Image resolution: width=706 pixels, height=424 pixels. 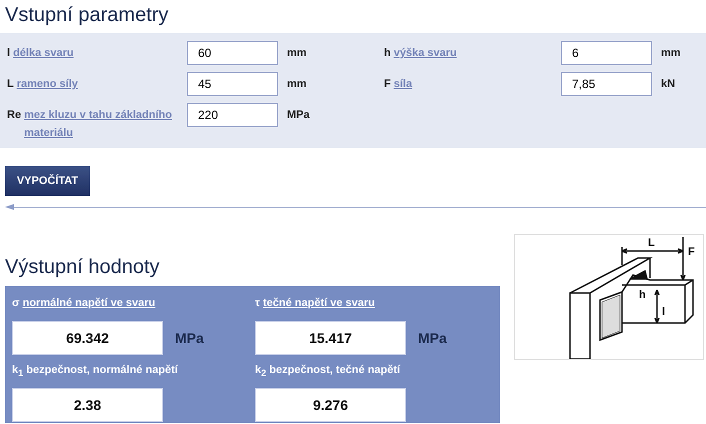 What do you see at coordinates (387, 53) in the screenshot?
I see `field-symbol: h` at bounding box center [387, 53].